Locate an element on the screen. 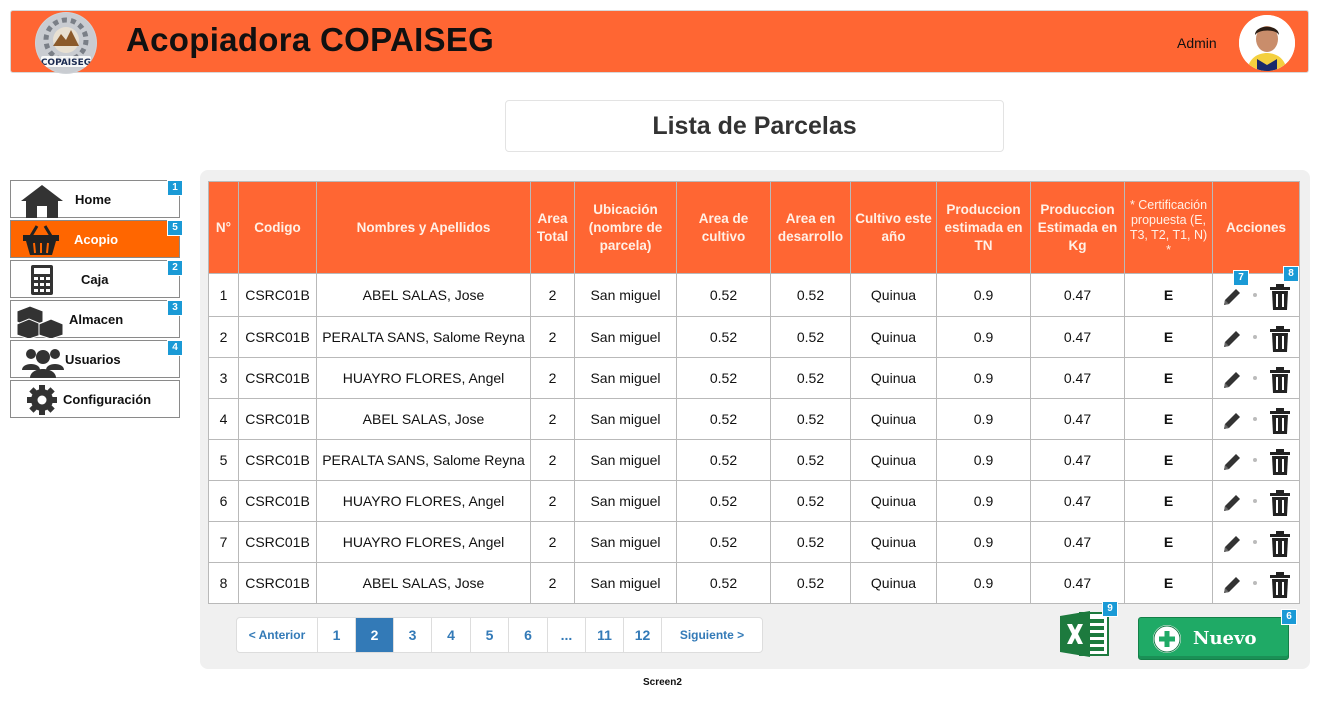 This screenshot has width=1325, height=725. svg-text: COPAISEG is located at coordinates (66, 63).